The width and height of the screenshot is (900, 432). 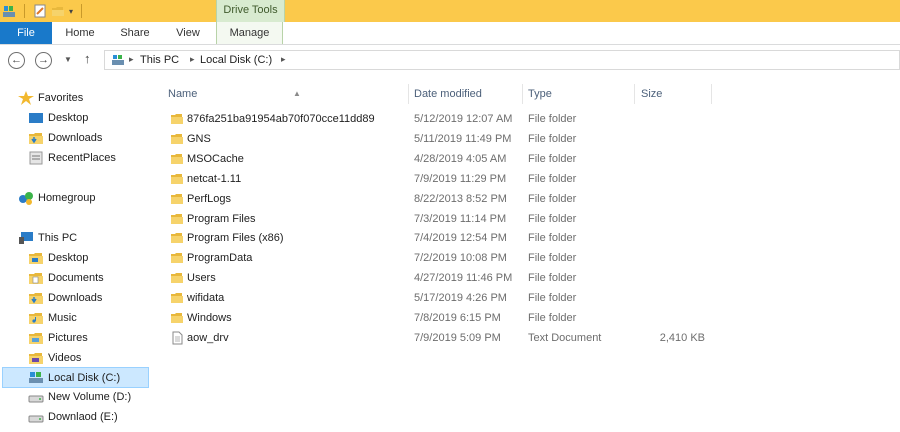 I want to click on music-folder-icon, so click(x=36, y=318).